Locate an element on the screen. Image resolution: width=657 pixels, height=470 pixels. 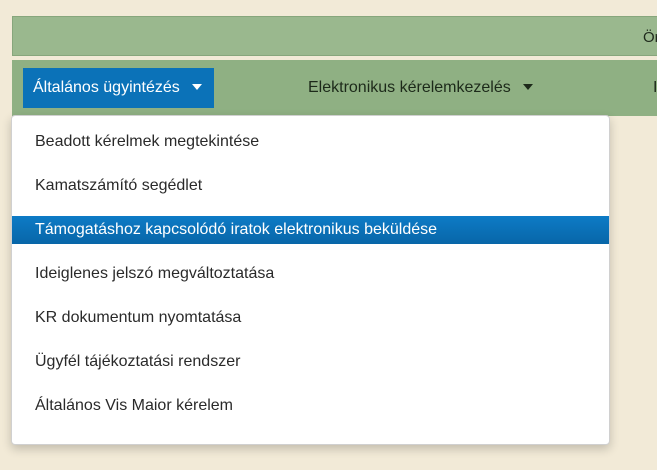
nav-item-label: I is located at coordinates (655, 87).